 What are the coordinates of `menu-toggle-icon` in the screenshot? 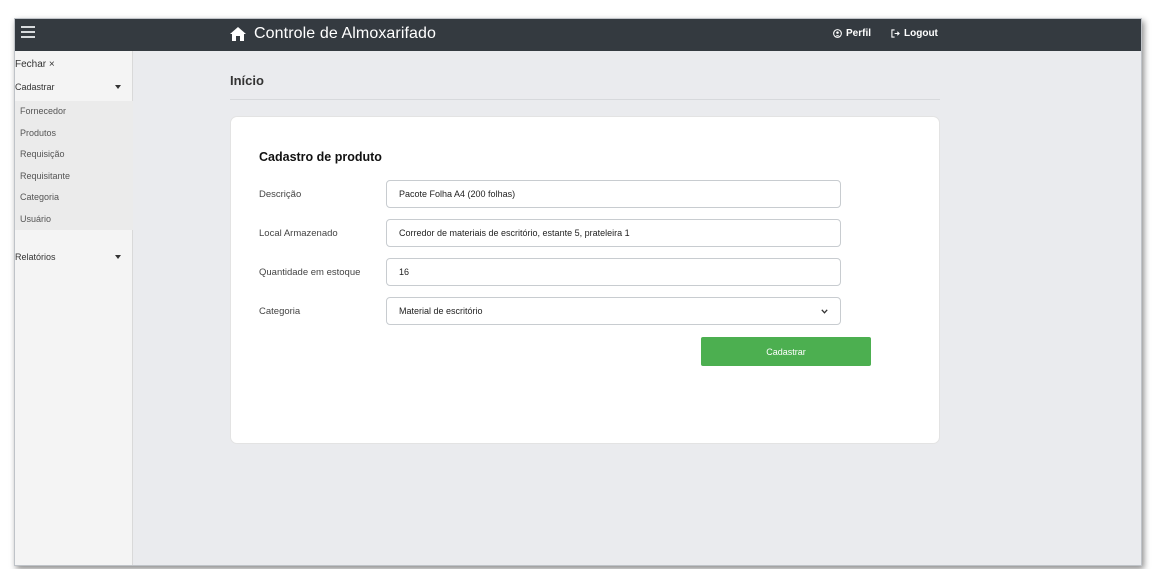 It's located at (28, 33).